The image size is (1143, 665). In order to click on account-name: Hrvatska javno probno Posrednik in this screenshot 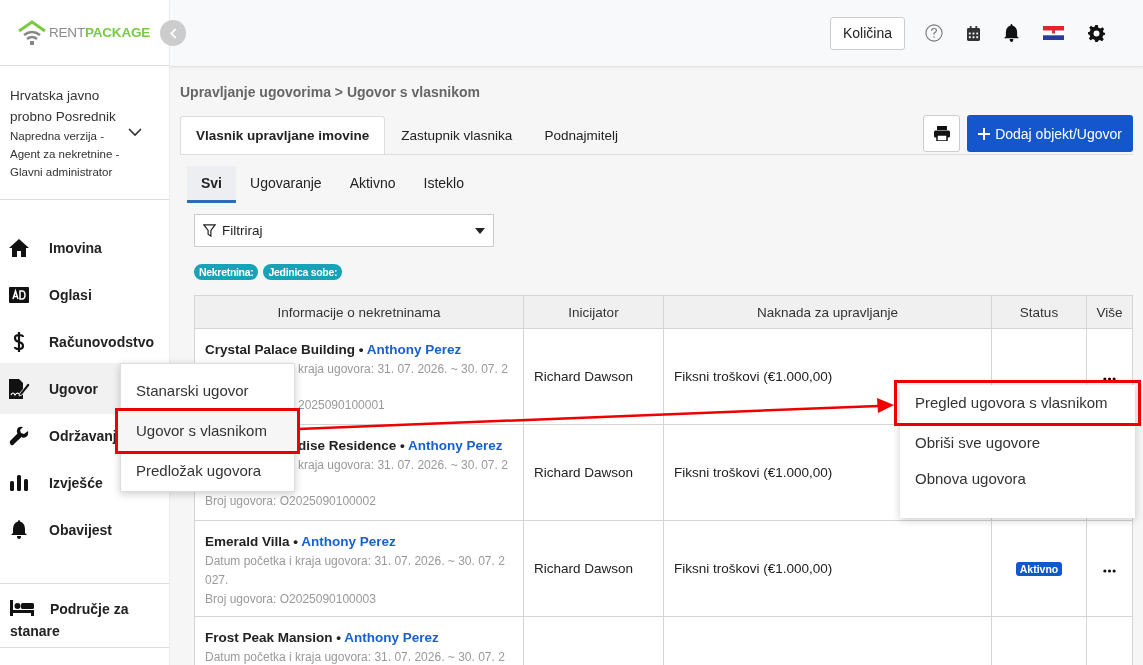, I will do `click(63, 106)`.